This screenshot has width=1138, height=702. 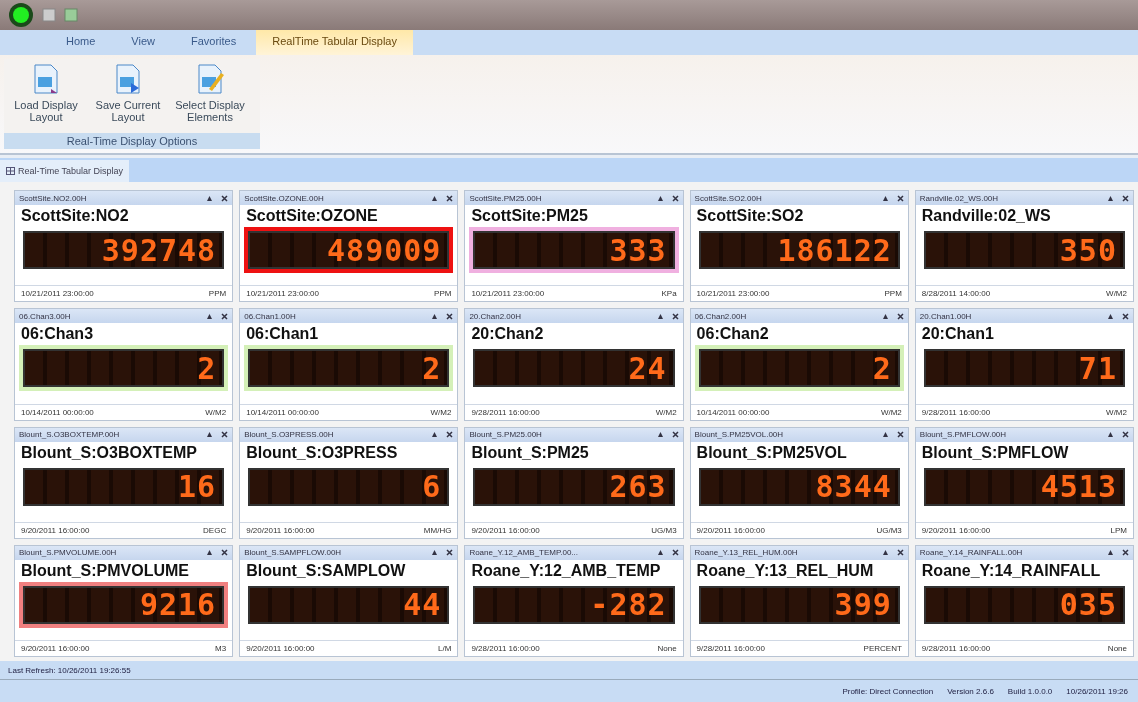 What do you see at coordinates (750, 216) in the screenshot?
I see `tile-title: ScottSite:SO2` at bounding box center [750, 216].